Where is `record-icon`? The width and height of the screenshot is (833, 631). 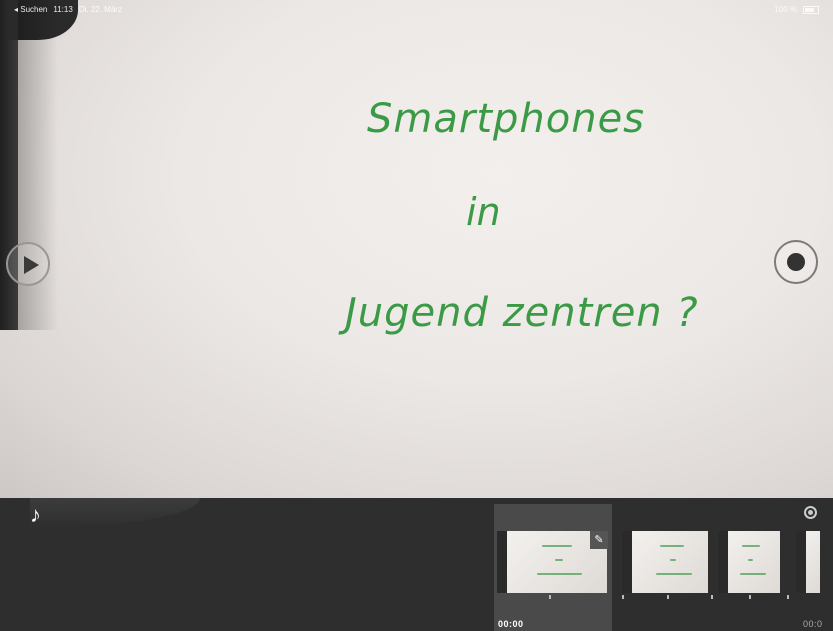 record-icon is located at coordinates (796, 262).